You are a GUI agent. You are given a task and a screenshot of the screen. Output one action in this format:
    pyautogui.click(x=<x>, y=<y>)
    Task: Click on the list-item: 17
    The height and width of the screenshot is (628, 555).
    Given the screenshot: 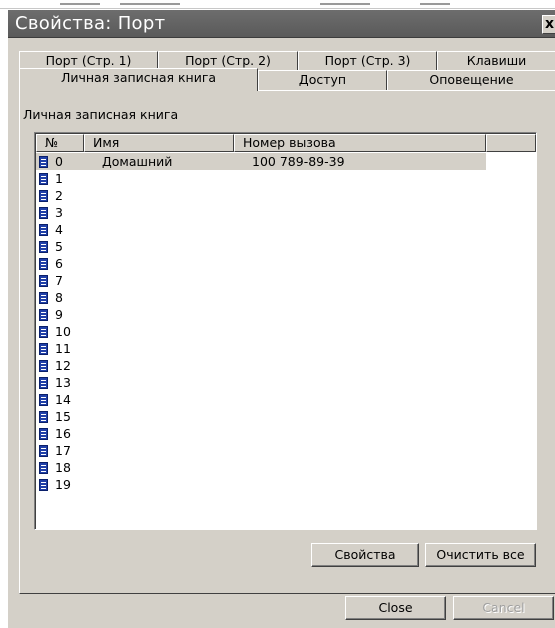 What is the action you would take?
    pyautogui.click(x=286, y=450)
    